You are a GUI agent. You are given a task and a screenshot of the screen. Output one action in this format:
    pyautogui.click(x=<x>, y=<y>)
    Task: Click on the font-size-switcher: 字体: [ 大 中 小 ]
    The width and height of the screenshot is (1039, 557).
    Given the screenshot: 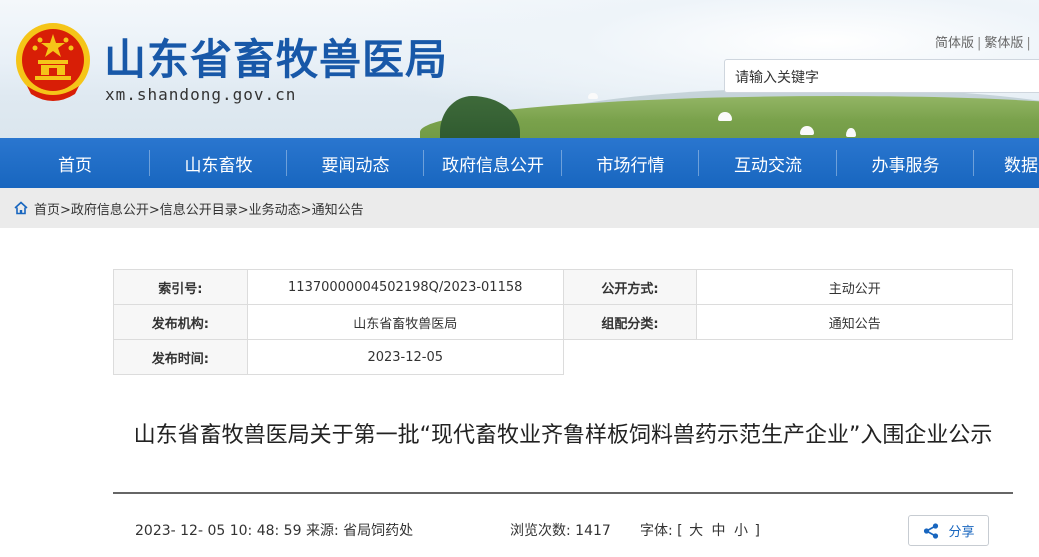 What is the action you would take?
    pyautogui.click(x=700, y=530)
    